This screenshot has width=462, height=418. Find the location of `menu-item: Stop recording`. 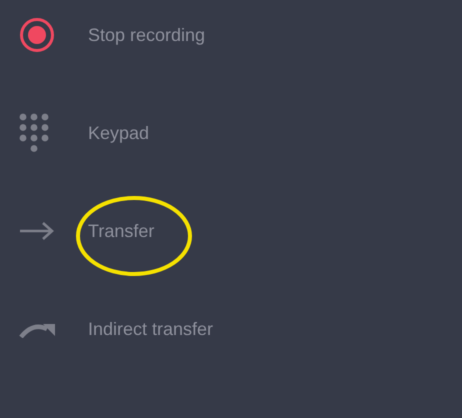

menu-item: Stop recording is located at coordinates (147, 34).